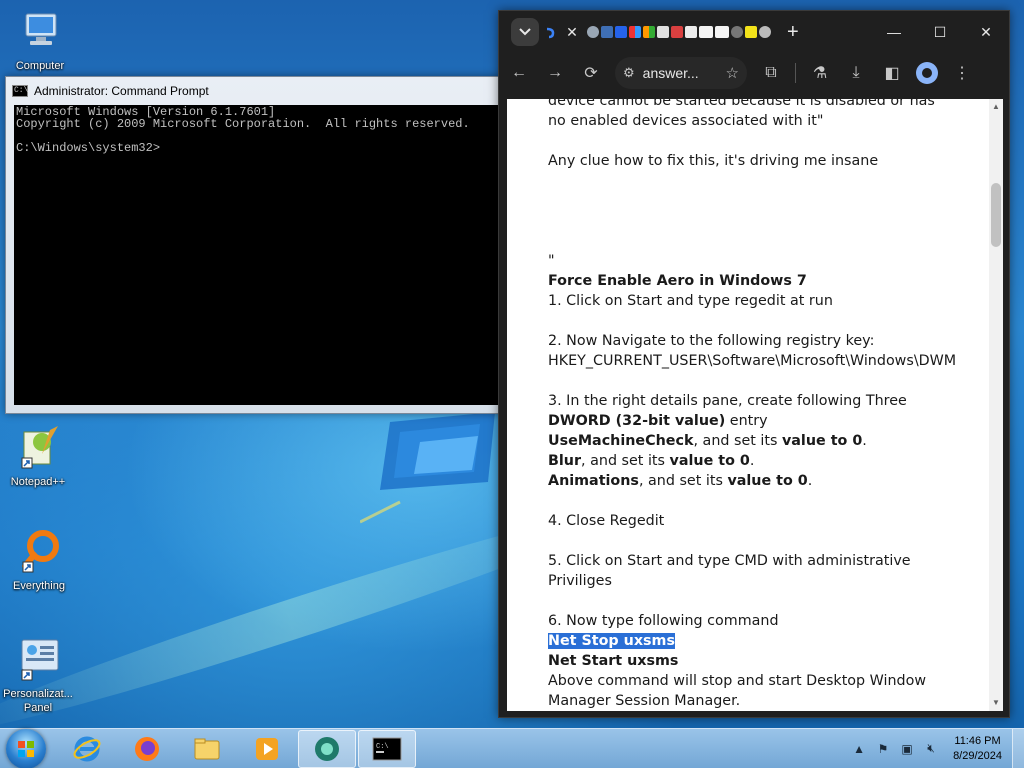 This screenshot has height=768, width=1024. I want to click on personalization-panel-icon, so click(38, 660).